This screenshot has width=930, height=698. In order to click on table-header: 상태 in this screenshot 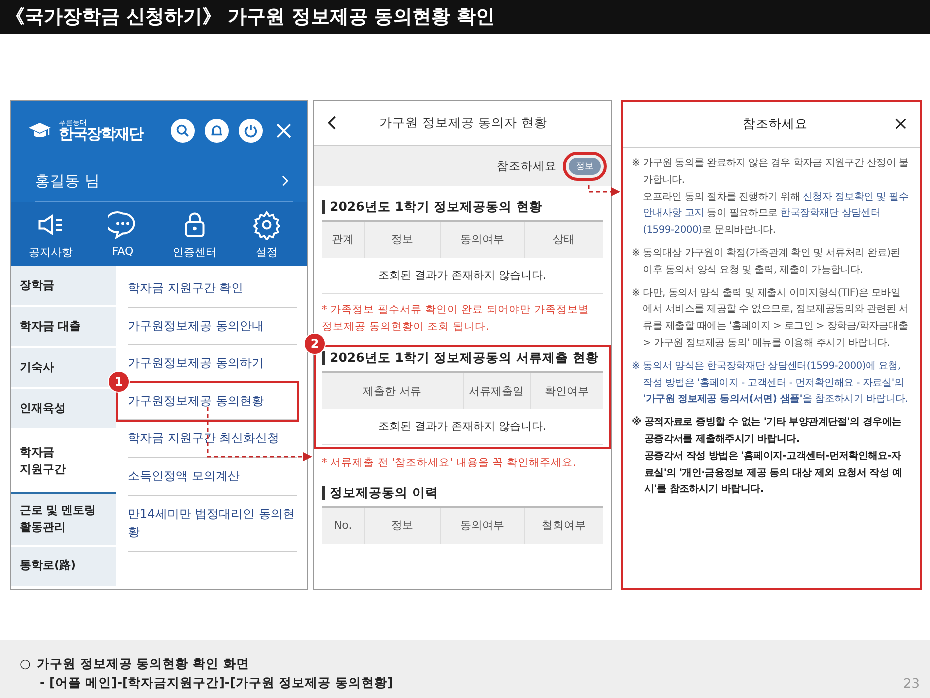, I will do `click(563, 240)`.